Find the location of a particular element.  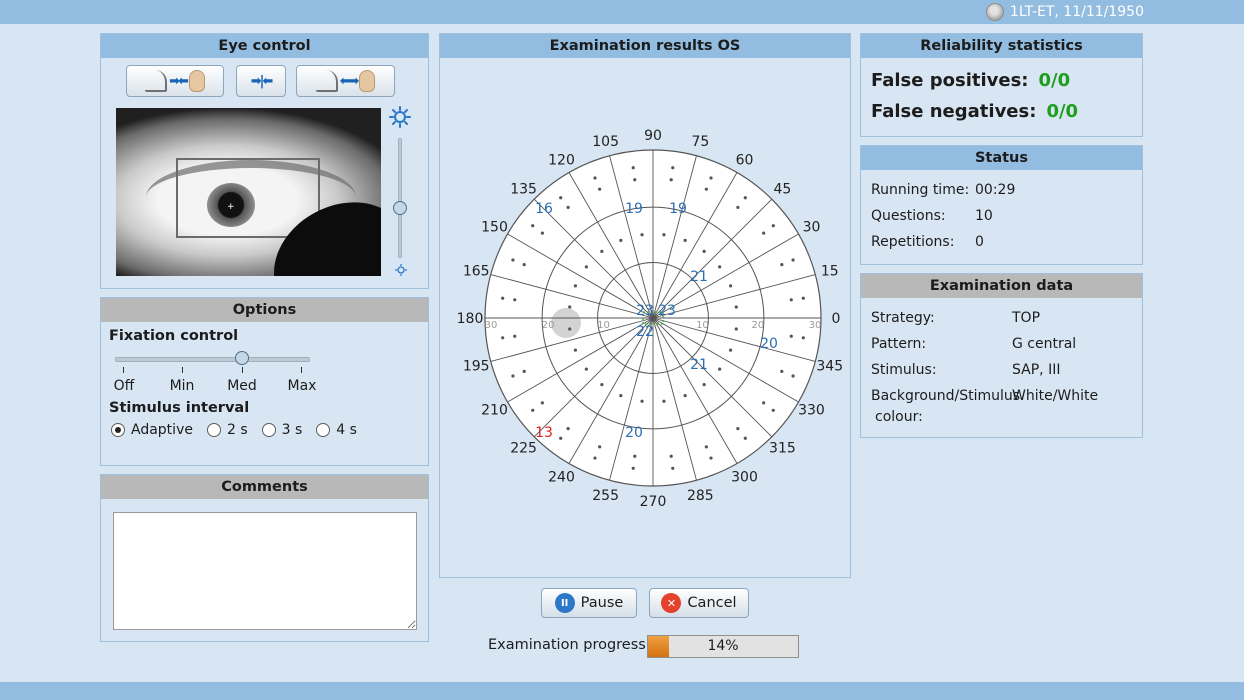

move-perimeter-left-button: ➡⬅ is located at coordinates (175, 81).